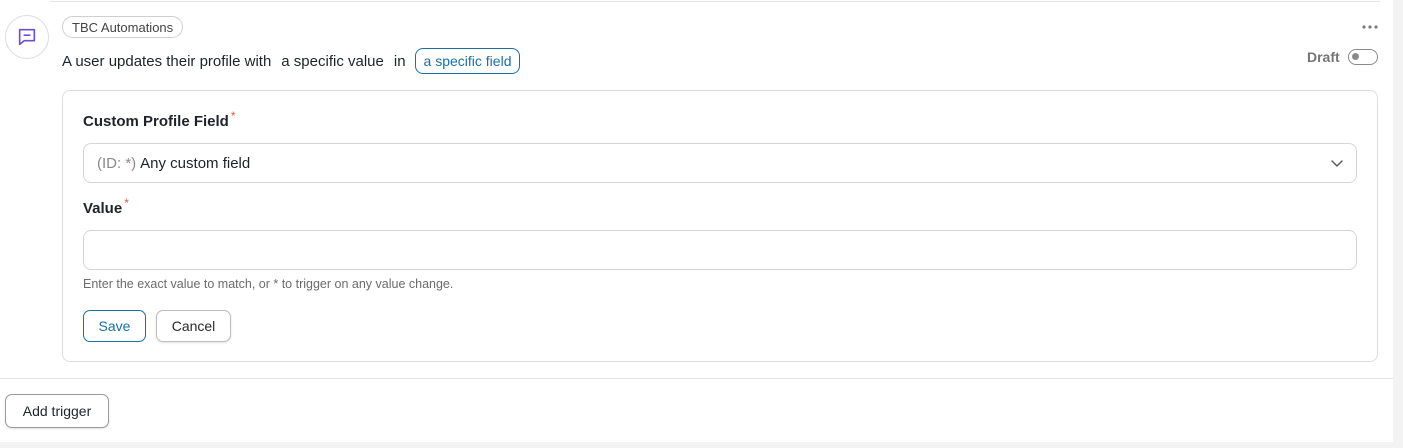 The height and width of the screenshot is (448, 1403). What do you see at coordinates (123, 27) in the screenshot?
I see `source-tag: TBC Automations` at bounding box center [123, 27].